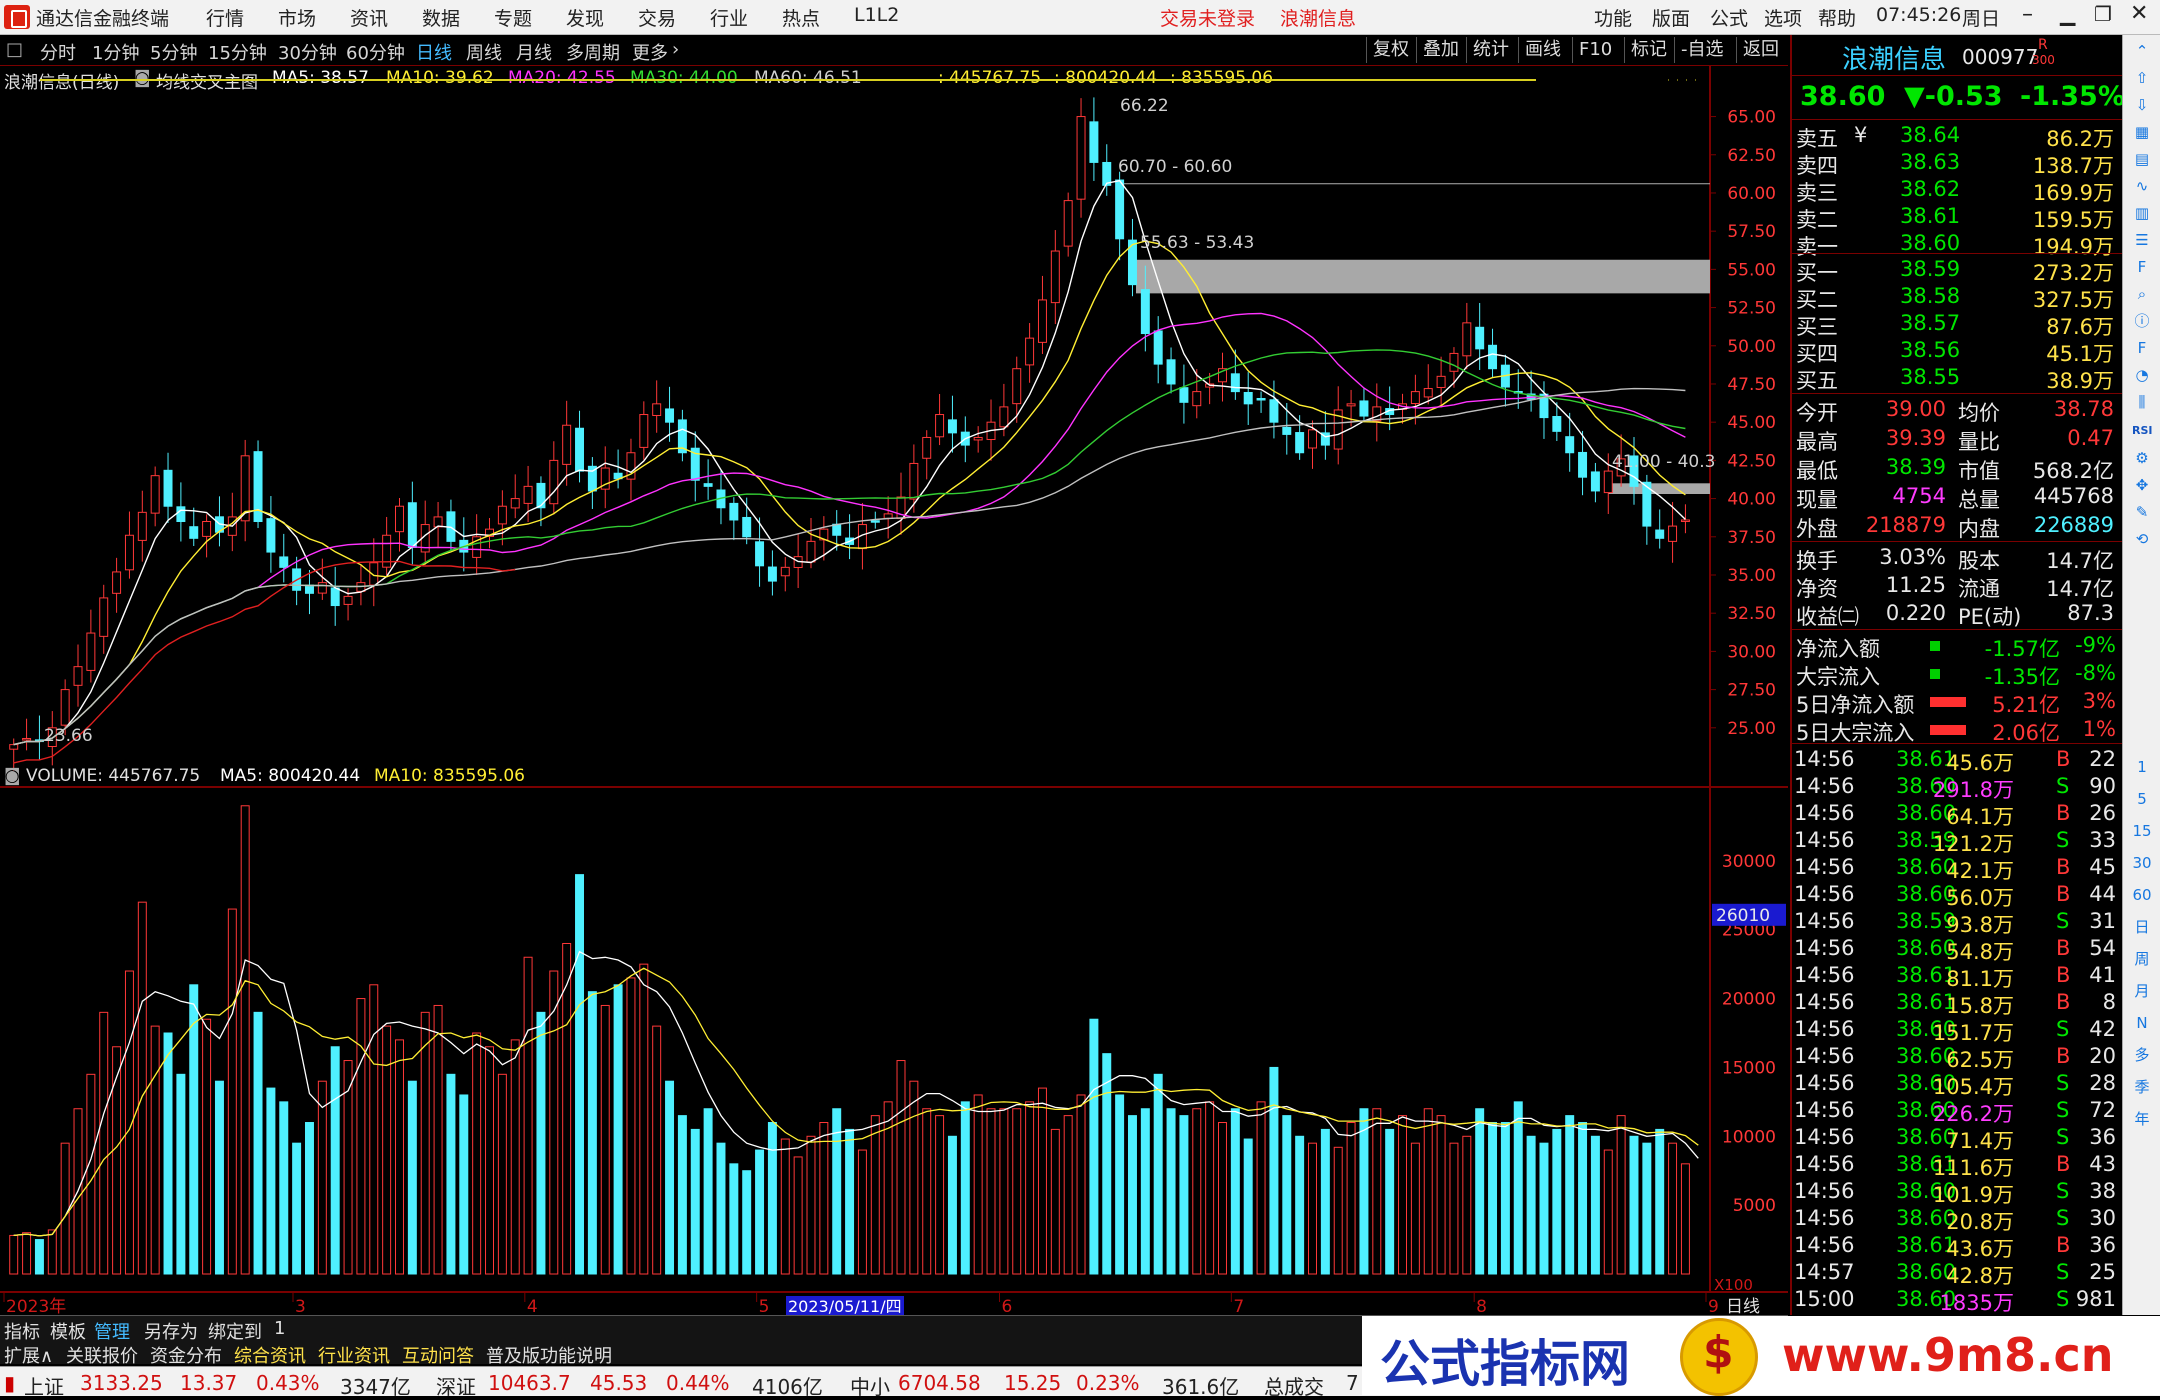 This screenshot has width=2160, height=1400. What do you see at coordinates (2142, 927) in the screenshot?
I see `period-shortcut: 日` at bounding box center [2142, 927].